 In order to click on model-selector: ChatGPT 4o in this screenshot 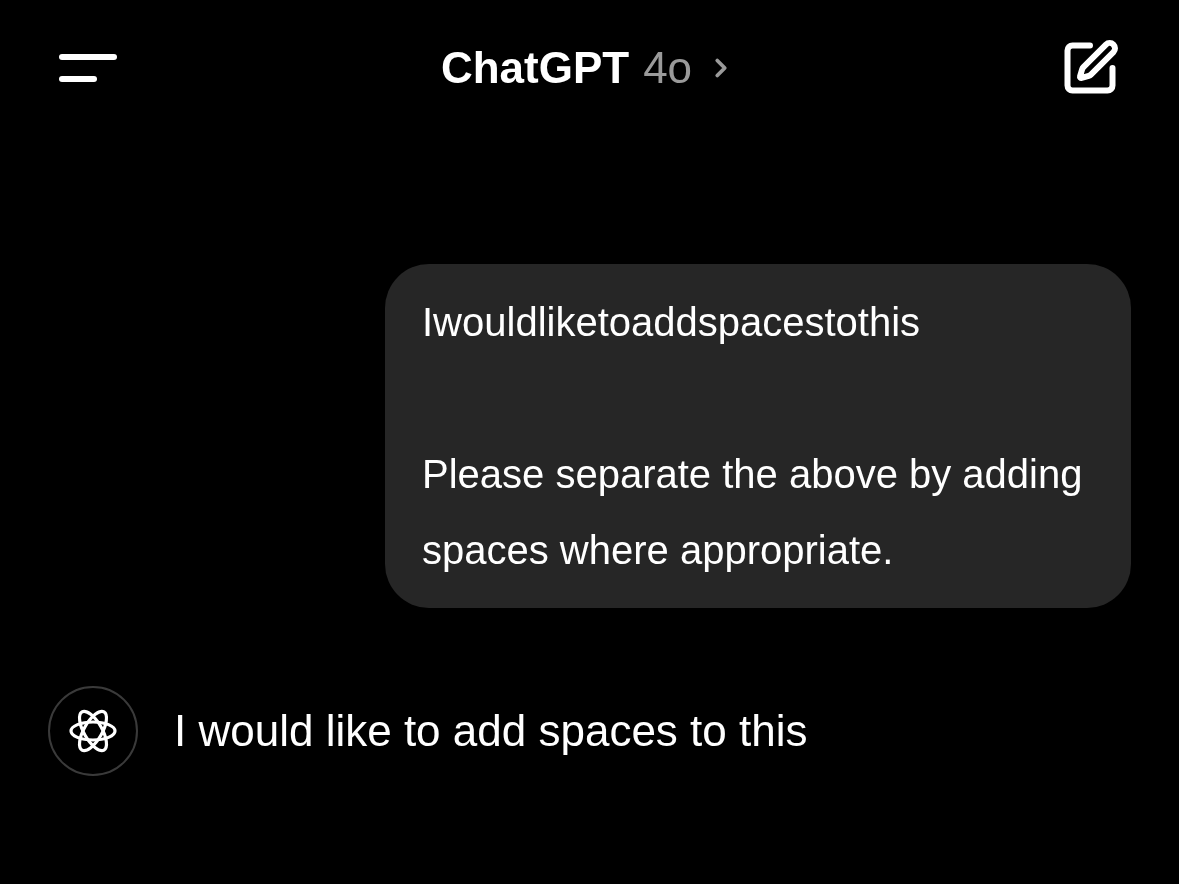, I will do `click(588, 68)`.